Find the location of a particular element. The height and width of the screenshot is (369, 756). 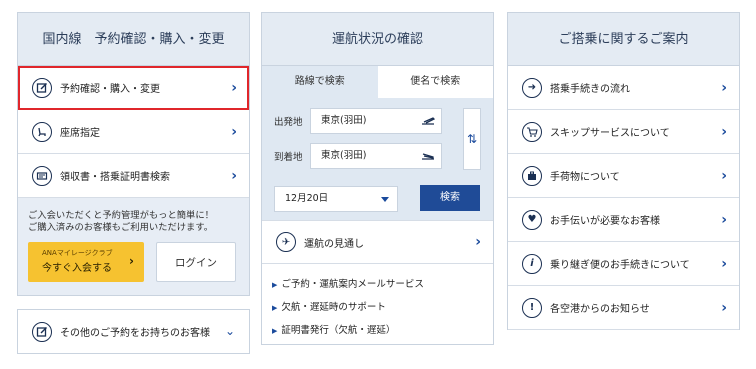

skip-service-link: スキップサービスについて › is located at coordinates (623, 132).